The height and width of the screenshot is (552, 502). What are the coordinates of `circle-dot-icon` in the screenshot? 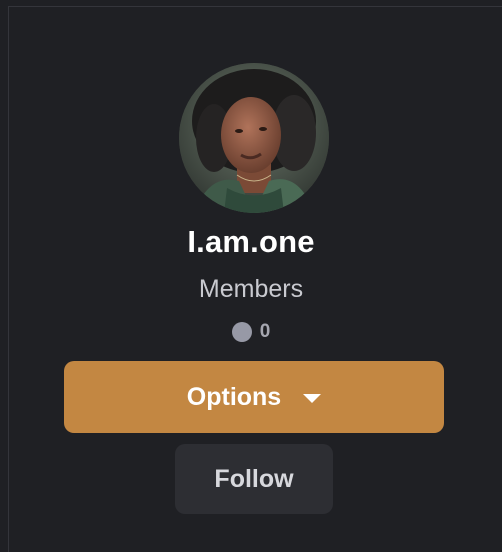 It's located at (241, 332).